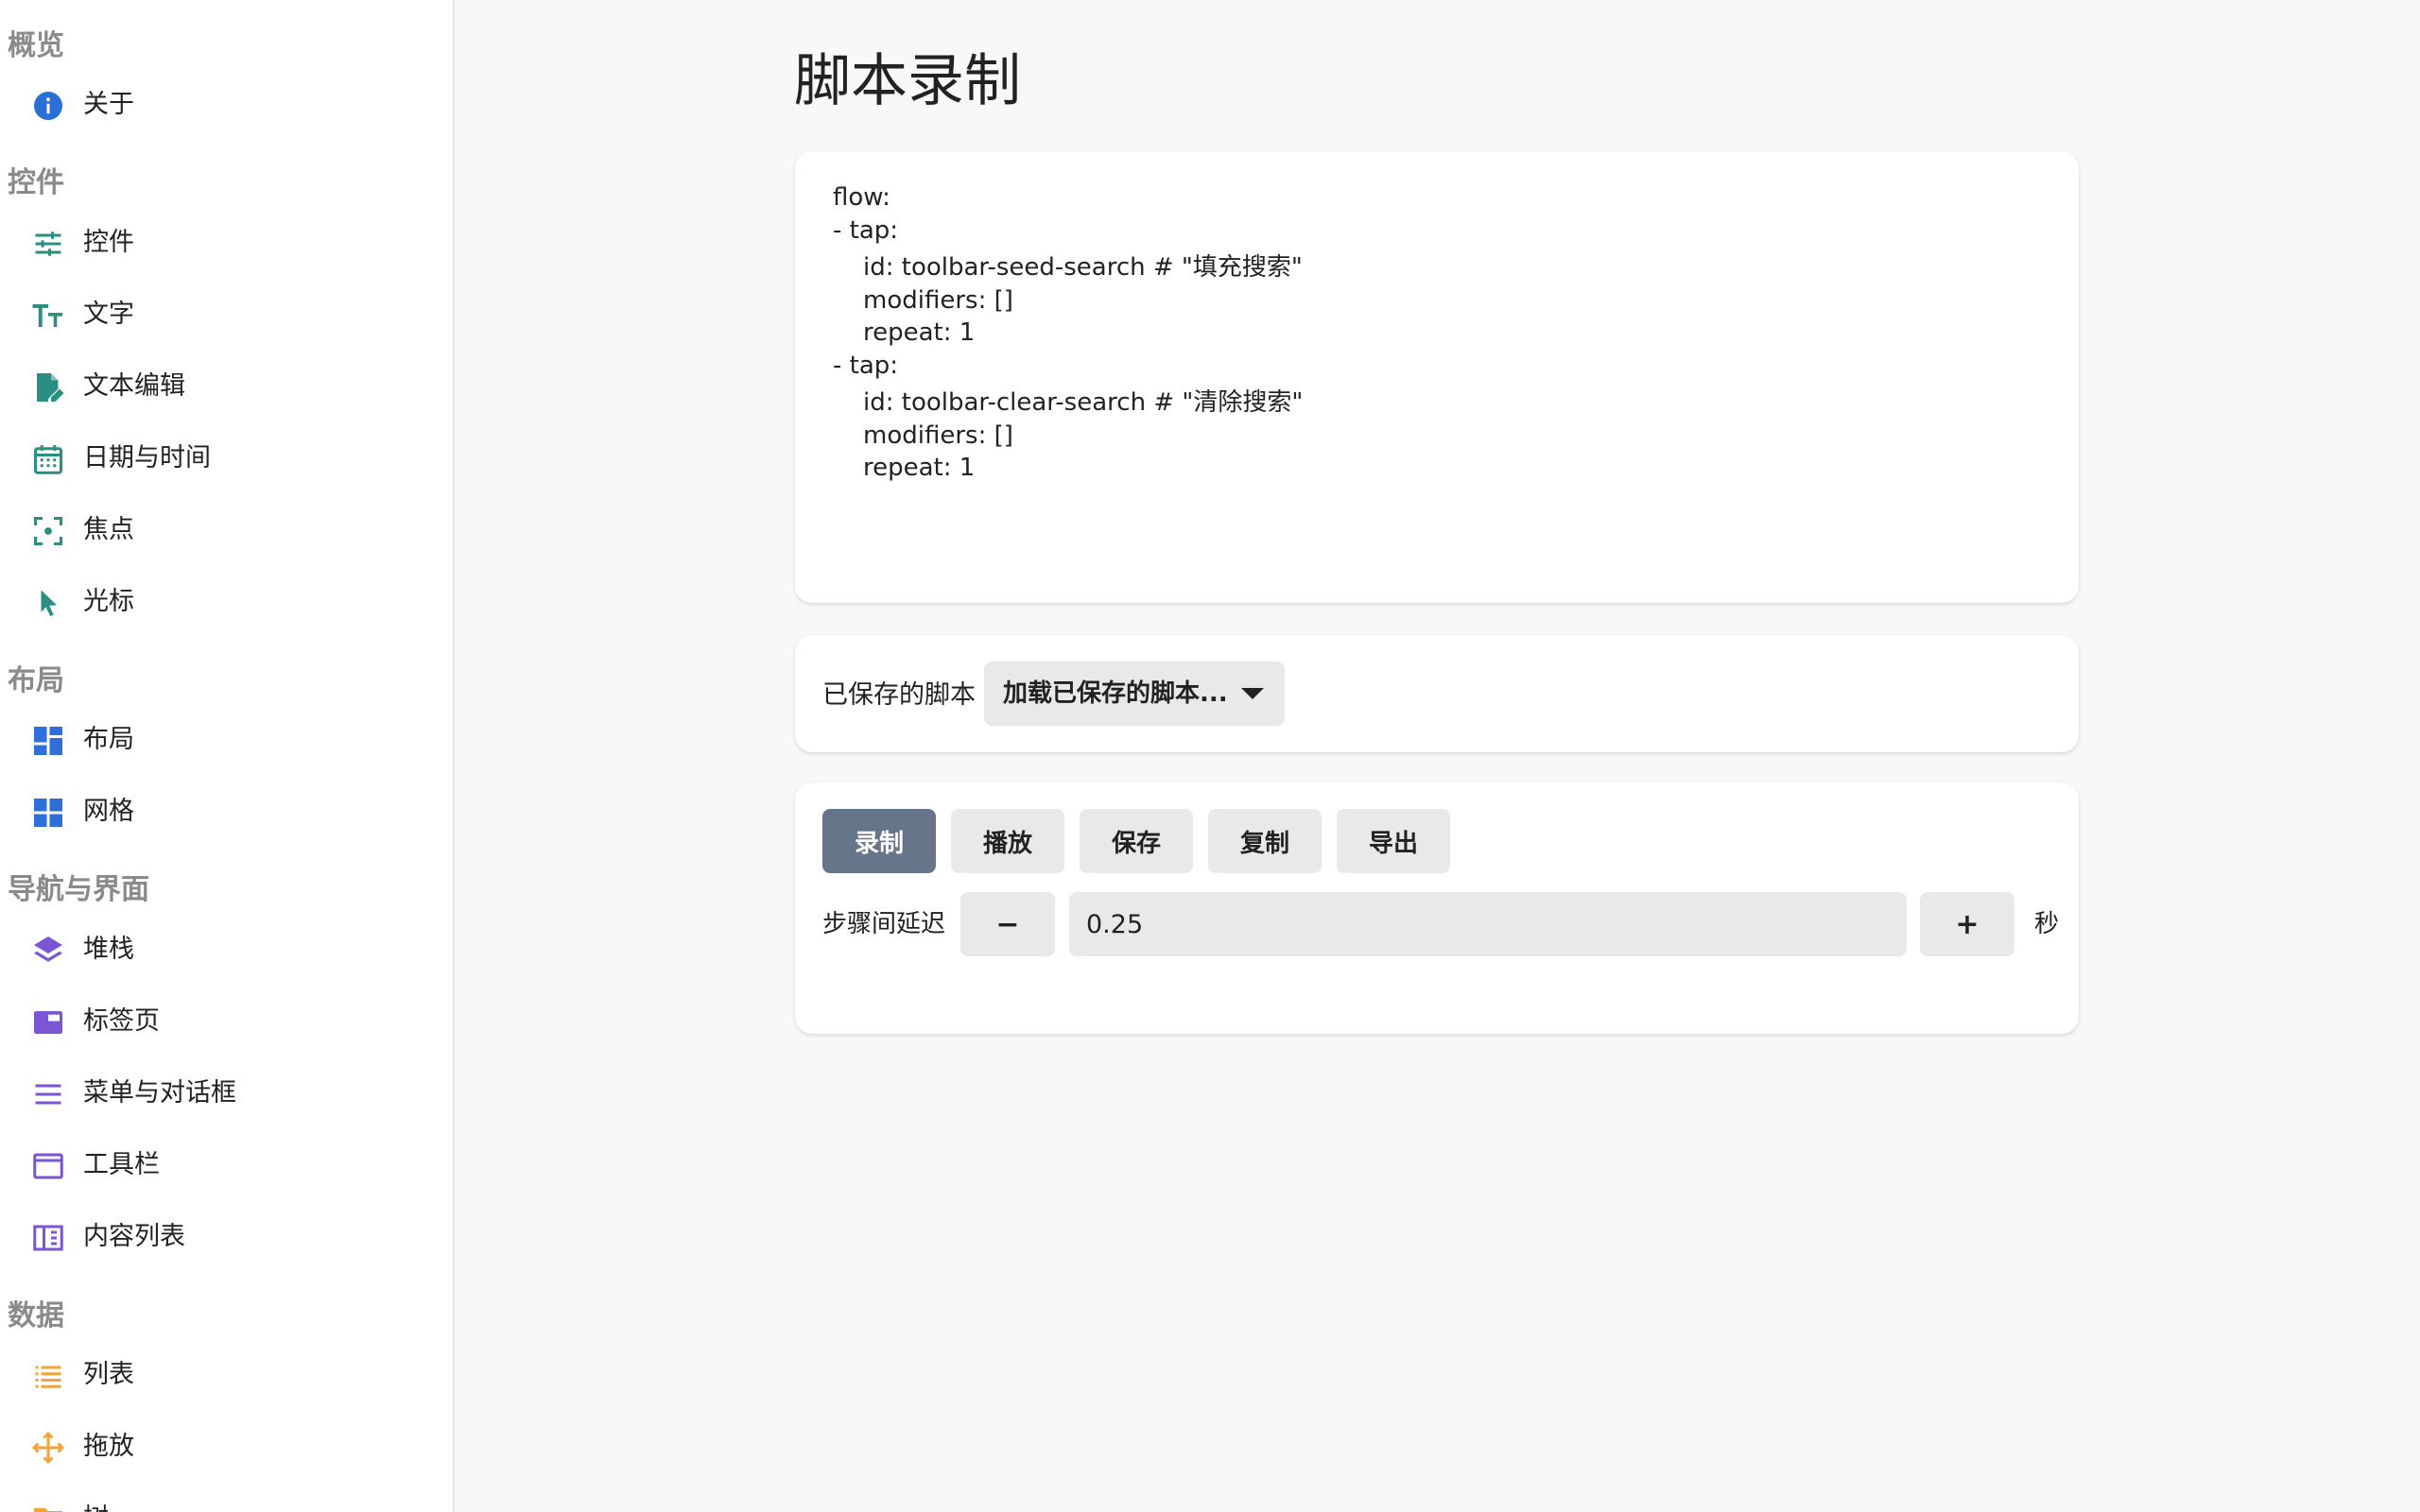  I want to click on text-size-icon, so click(48, 316).